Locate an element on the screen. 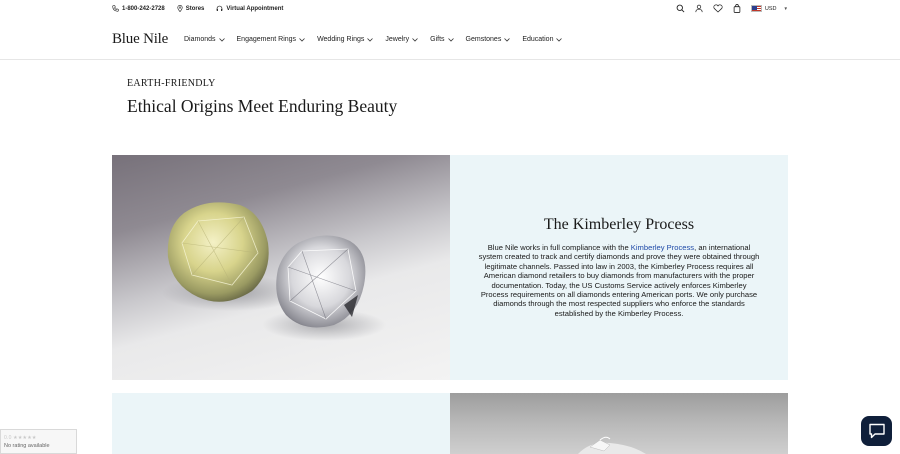  virtual-appointment-link: Virtual Appointment is located at coordinates (249, 8).